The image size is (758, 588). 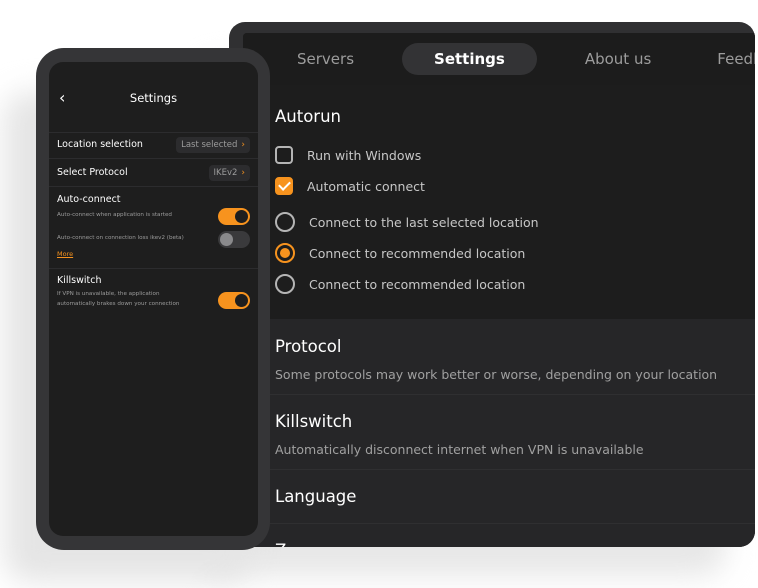 What do you see at coordinates (364, 155) in the screenshot?
I see `run-with-windows-label: Run with Windows` at bounding box center [364, 155].